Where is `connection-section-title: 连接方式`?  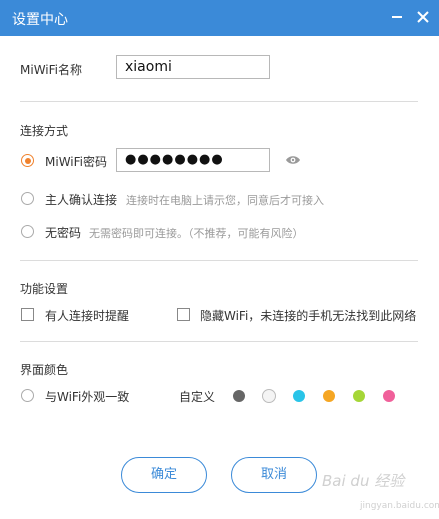 connection-section-title: 连接方式 is located at coordinates (44, 131).